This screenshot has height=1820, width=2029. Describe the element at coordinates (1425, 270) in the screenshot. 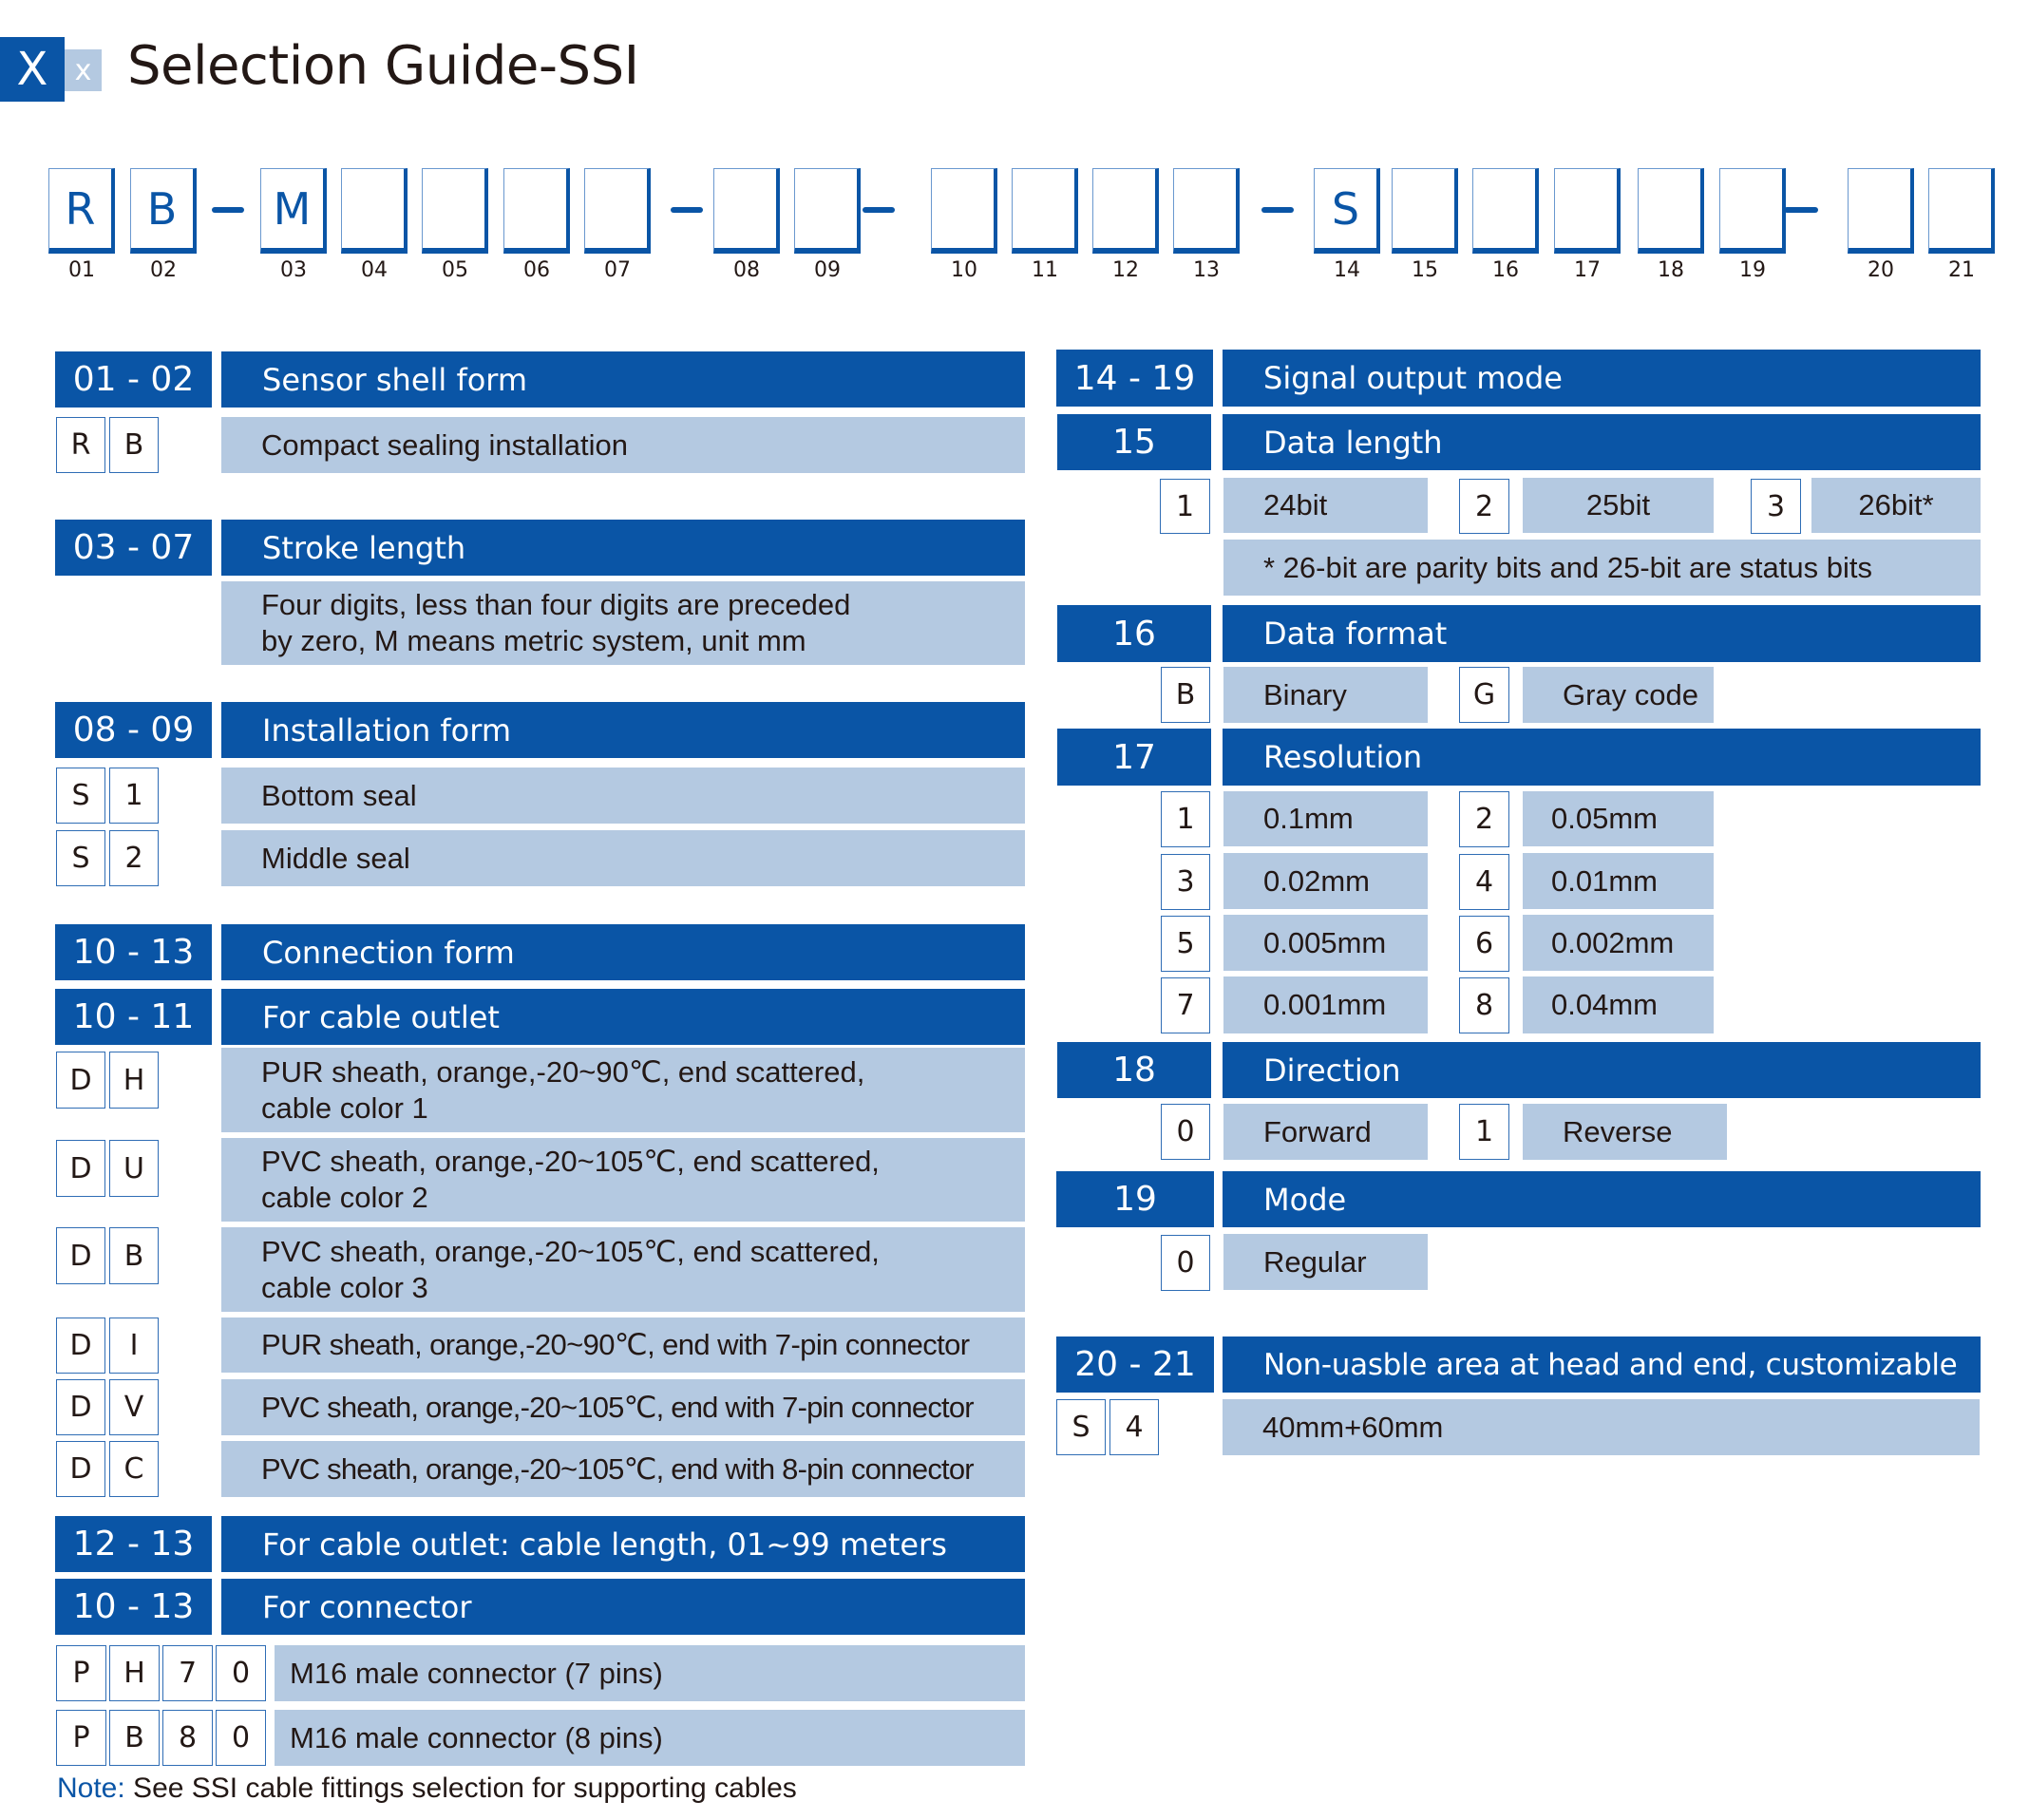

I see `code-position-label: 15` at that location.